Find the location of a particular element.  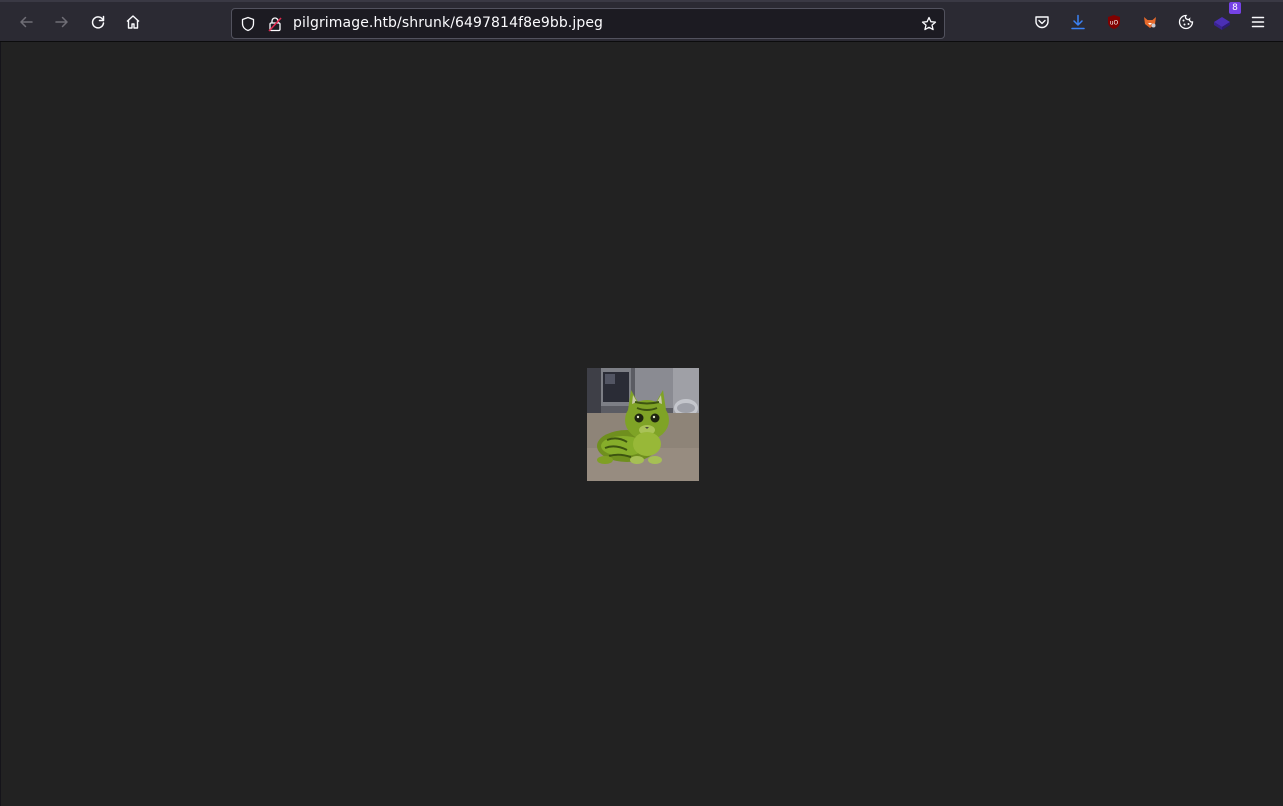

app-menu-button is located at coordinates (1258, 22).